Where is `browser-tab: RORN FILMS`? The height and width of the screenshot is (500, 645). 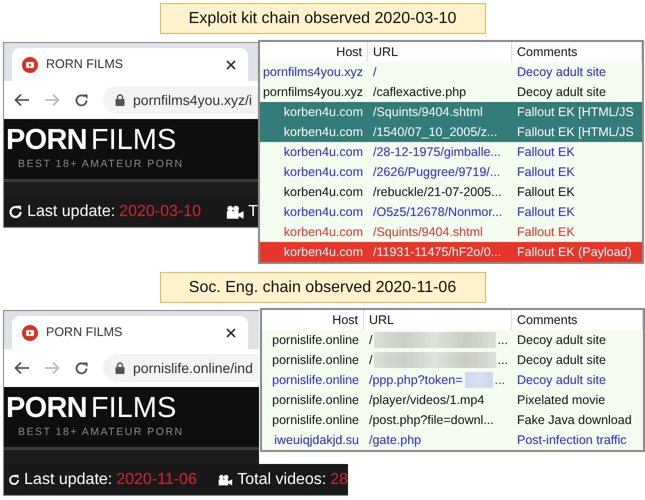
browser-tab: RORN FILMS is located at coordinates (130, 64).